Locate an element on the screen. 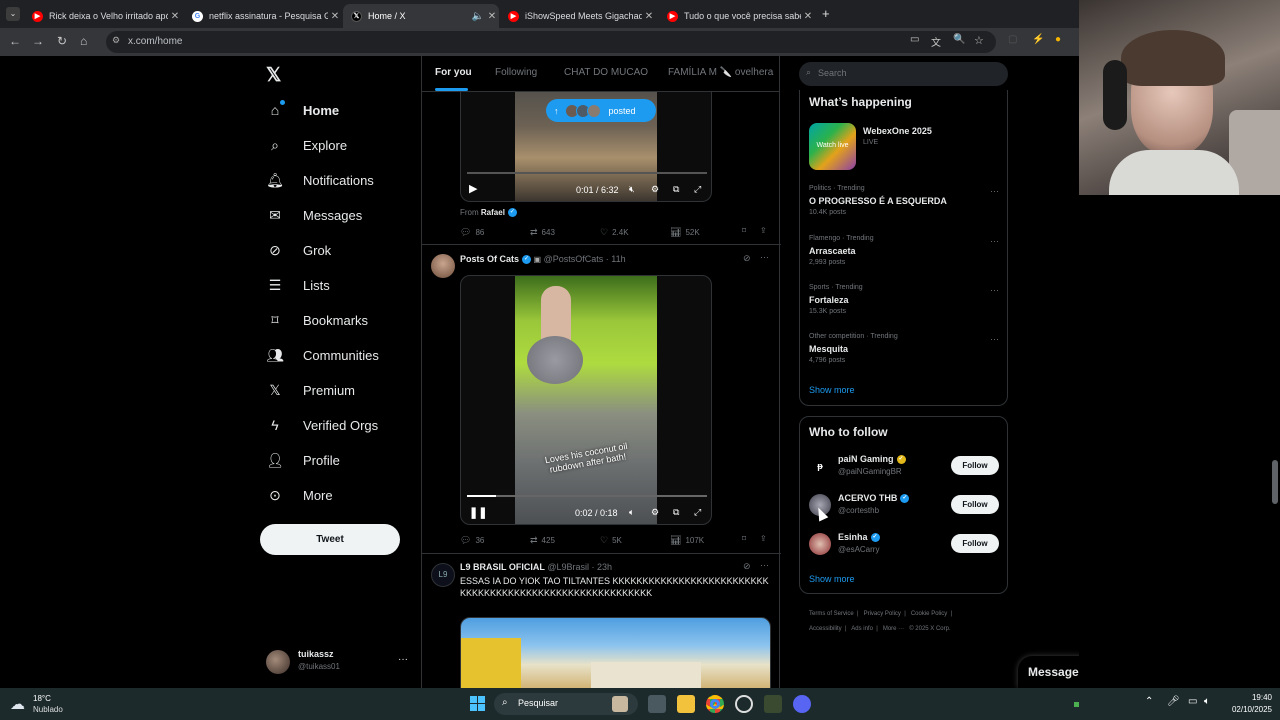  footer-link: Ads info is located at coordinates (862, 629).